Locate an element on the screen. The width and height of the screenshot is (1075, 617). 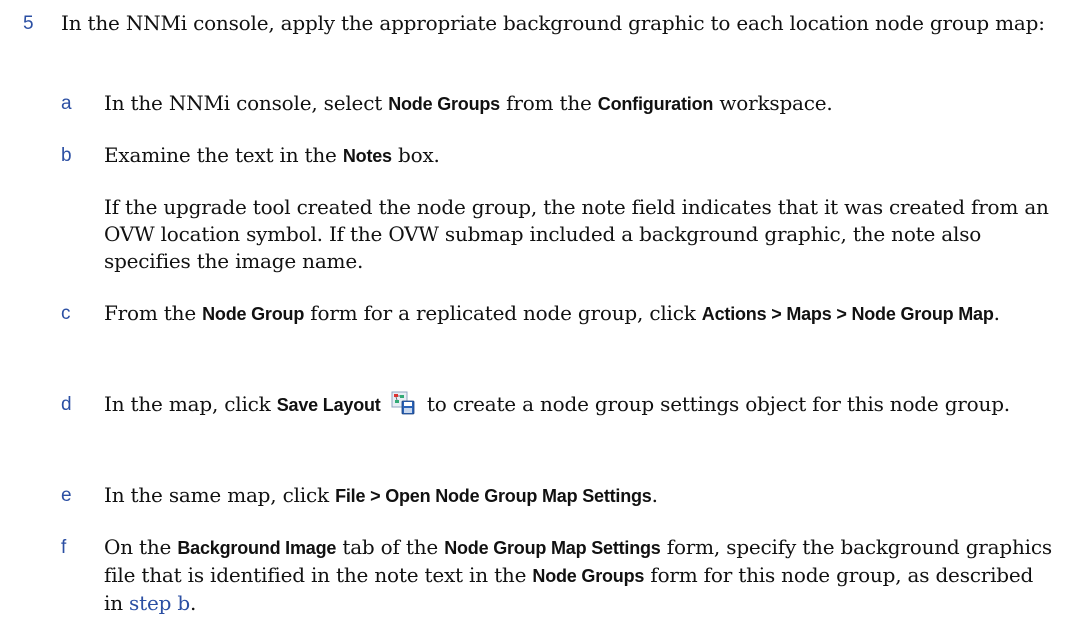
node-groups-label: Node Groups is located at coordinates (444, 104).